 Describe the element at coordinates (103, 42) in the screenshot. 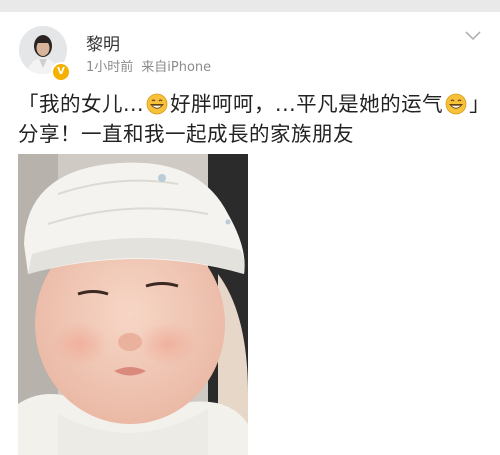

I see `author-name: 黎明` at that location.